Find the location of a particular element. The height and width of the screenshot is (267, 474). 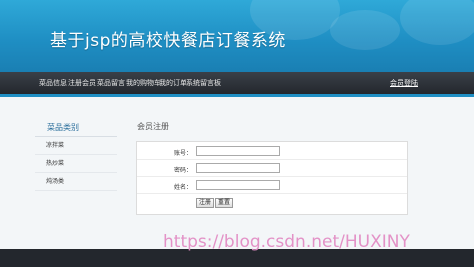

nav-item-dish-info: 菜品信息 is located at coordinates (53, 83).